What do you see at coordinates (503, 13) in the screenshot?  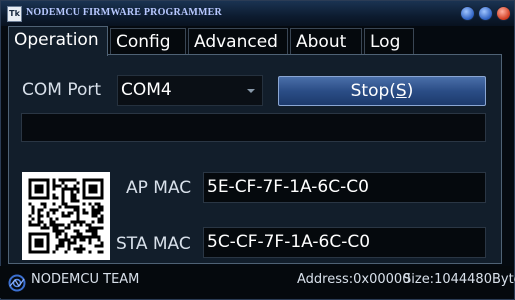 I see `close-button` at bounding box center [503, 13].